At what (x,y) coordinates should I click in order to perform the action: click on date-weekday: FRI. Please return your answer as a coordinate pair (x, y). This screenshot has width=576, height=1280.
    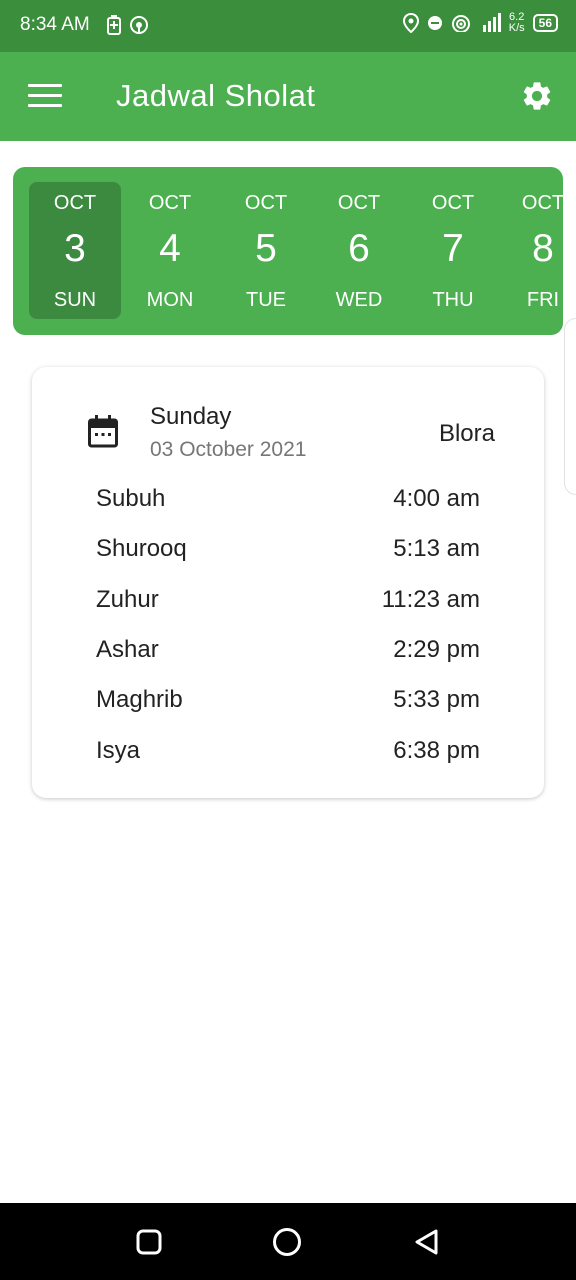
    Looking at the image, I should click on (543, 300).